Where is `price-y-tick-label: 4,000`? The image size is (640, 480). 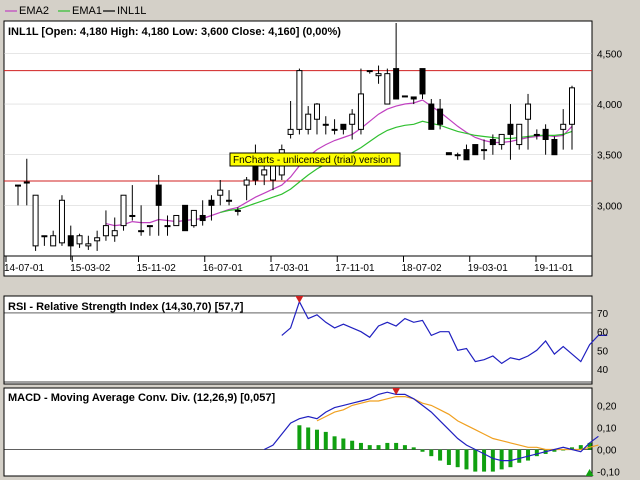
price-y-tick-label: 4,000 is located at coordinates (609, 105).